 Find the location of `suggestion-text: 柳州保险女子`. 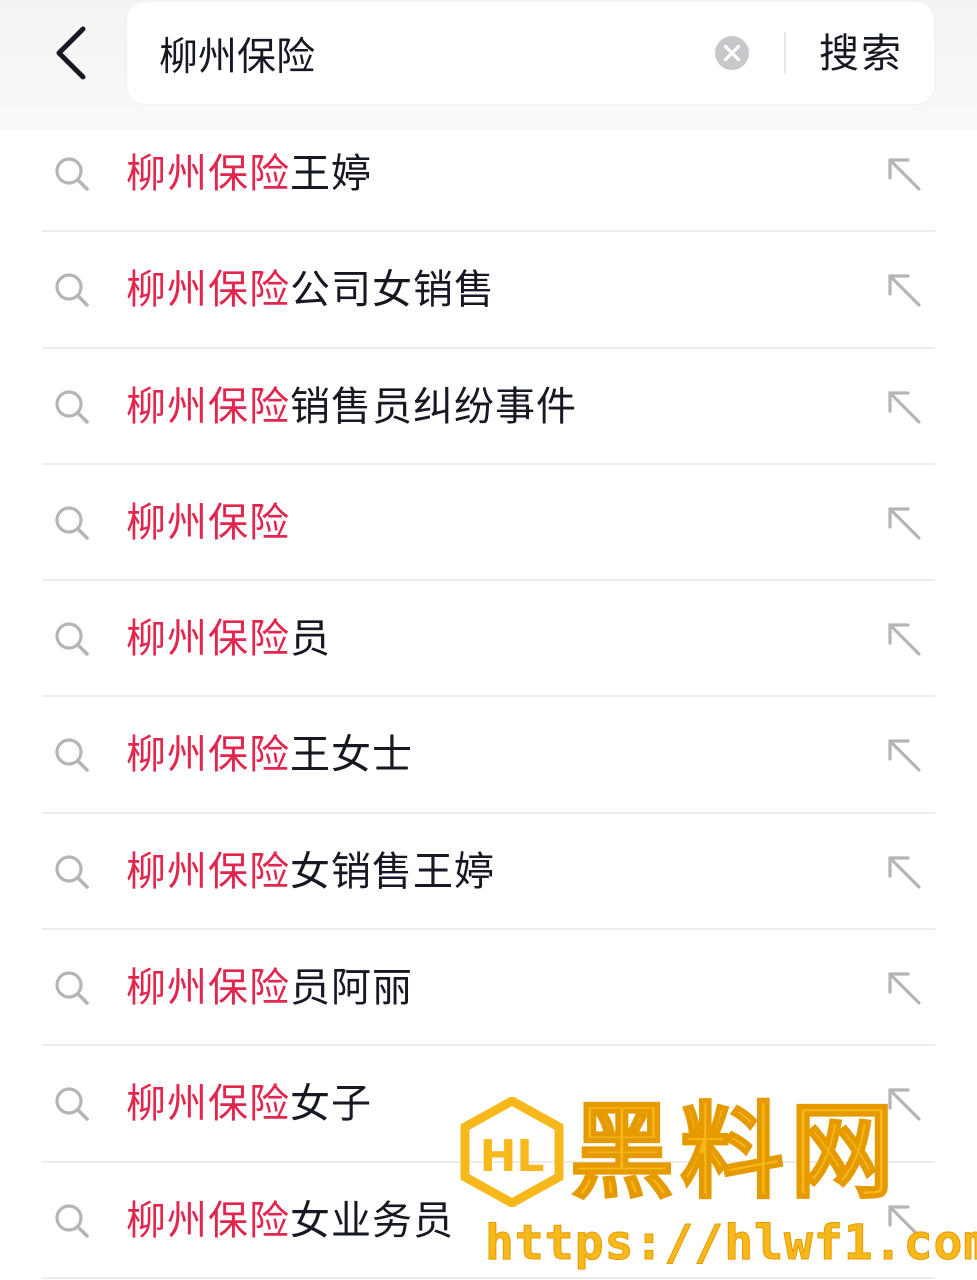

suggestion-text: 柳州保险女子 is located at coordinates (249, 1104).